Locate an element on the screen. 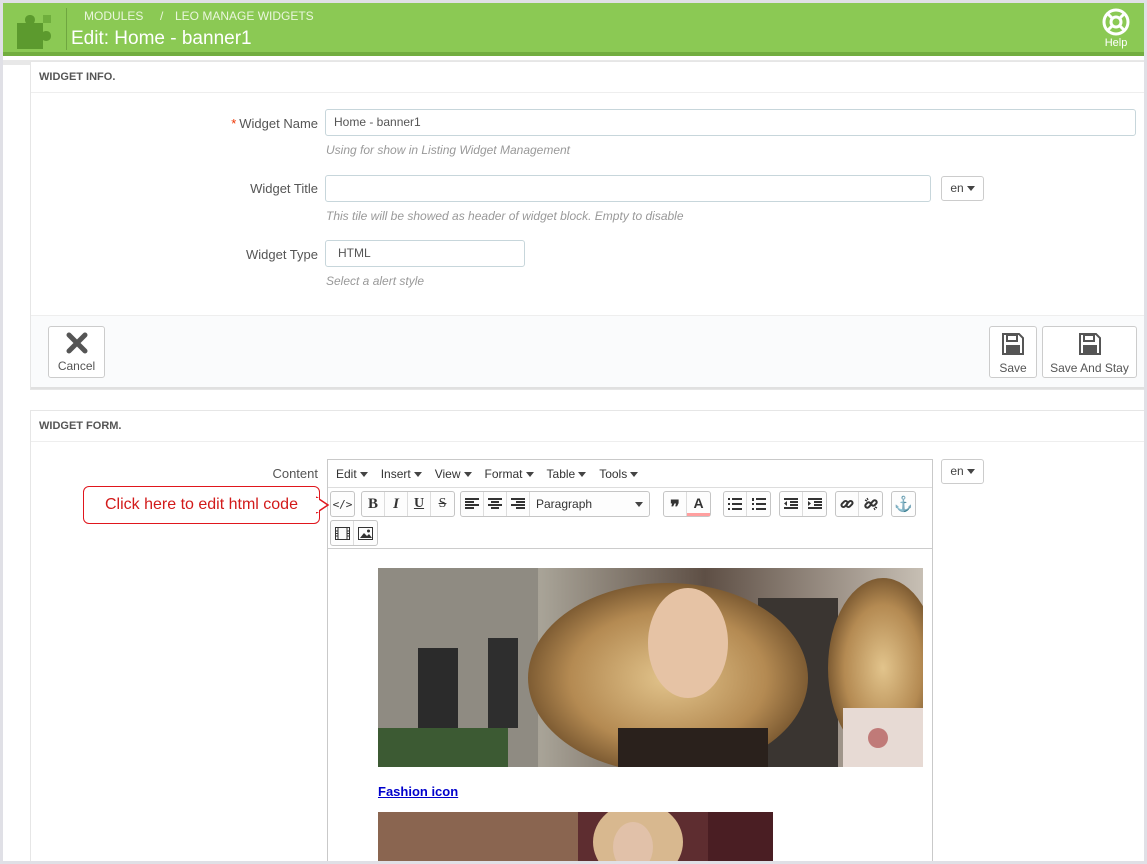  bullet-list-icon is located at coordinates (735, 504).